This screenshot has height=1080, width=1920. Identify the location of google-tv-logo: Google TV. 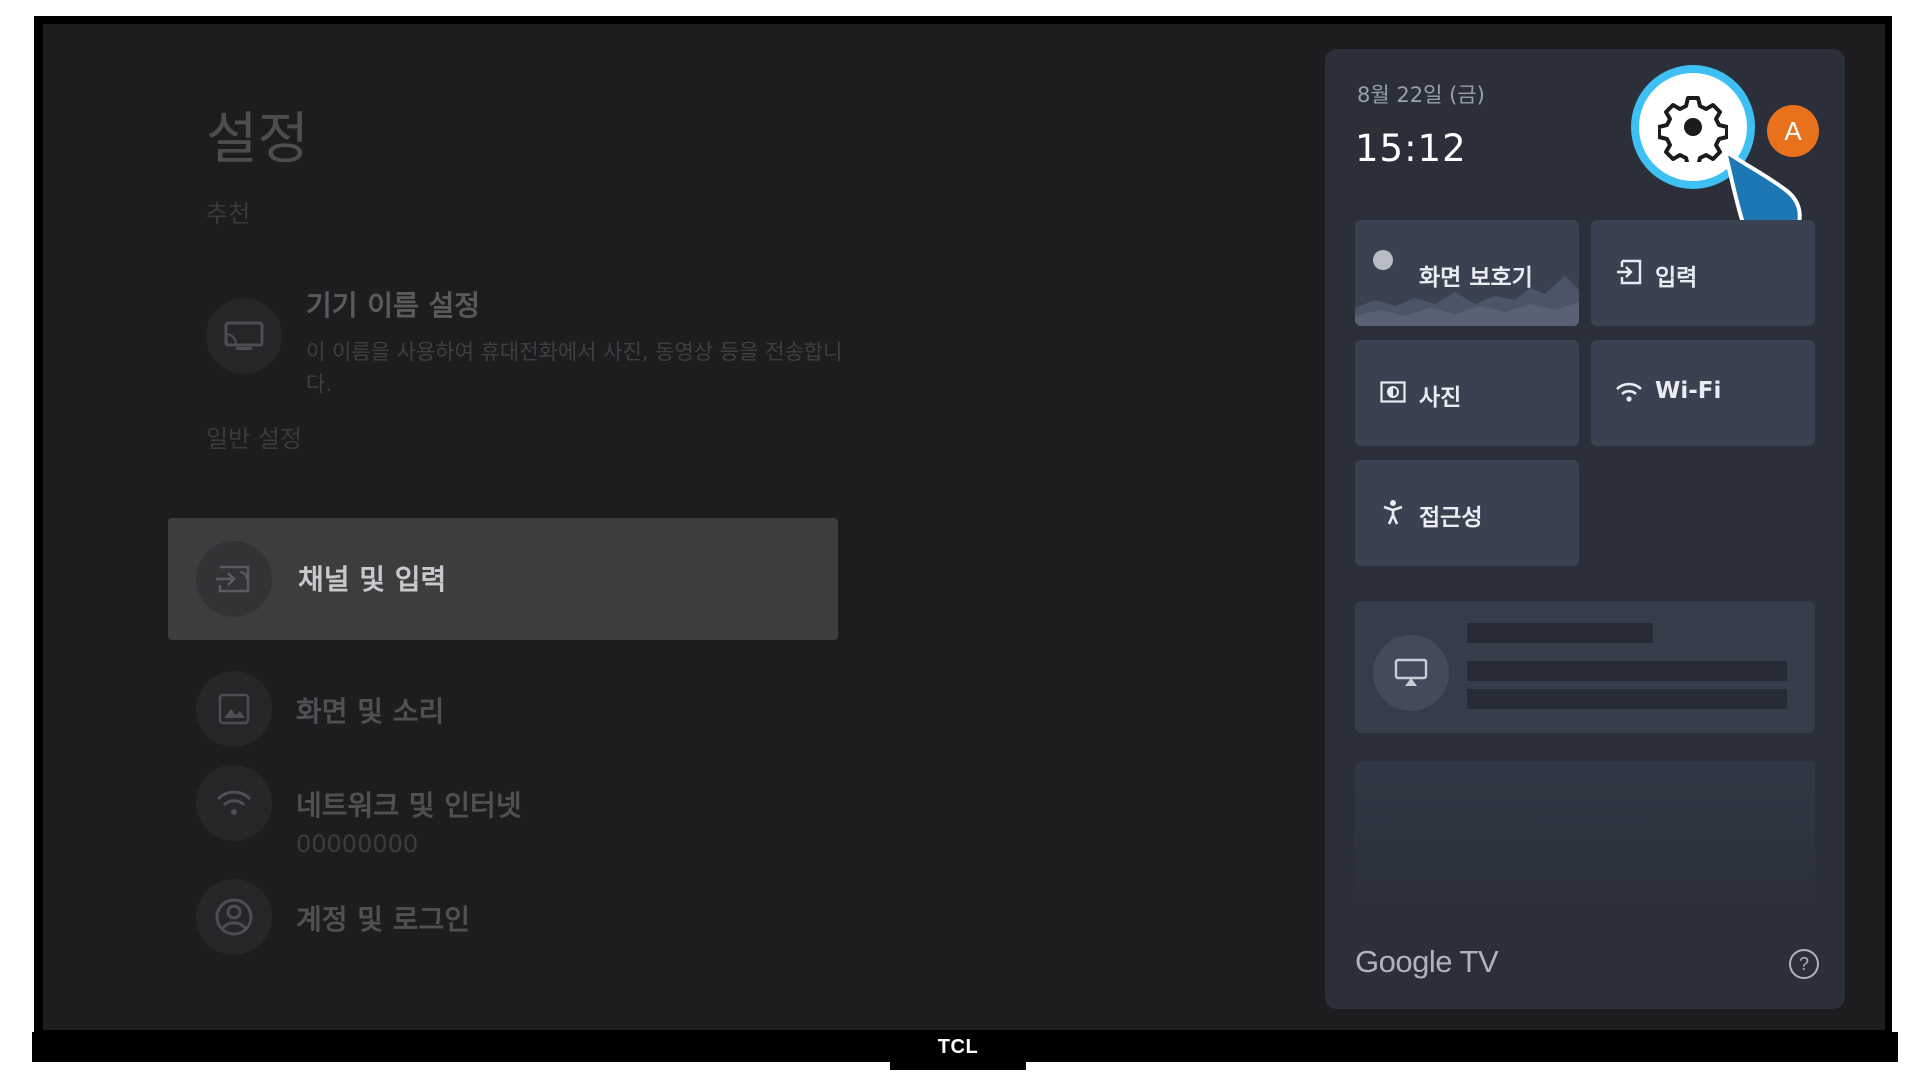
(1427, 961).